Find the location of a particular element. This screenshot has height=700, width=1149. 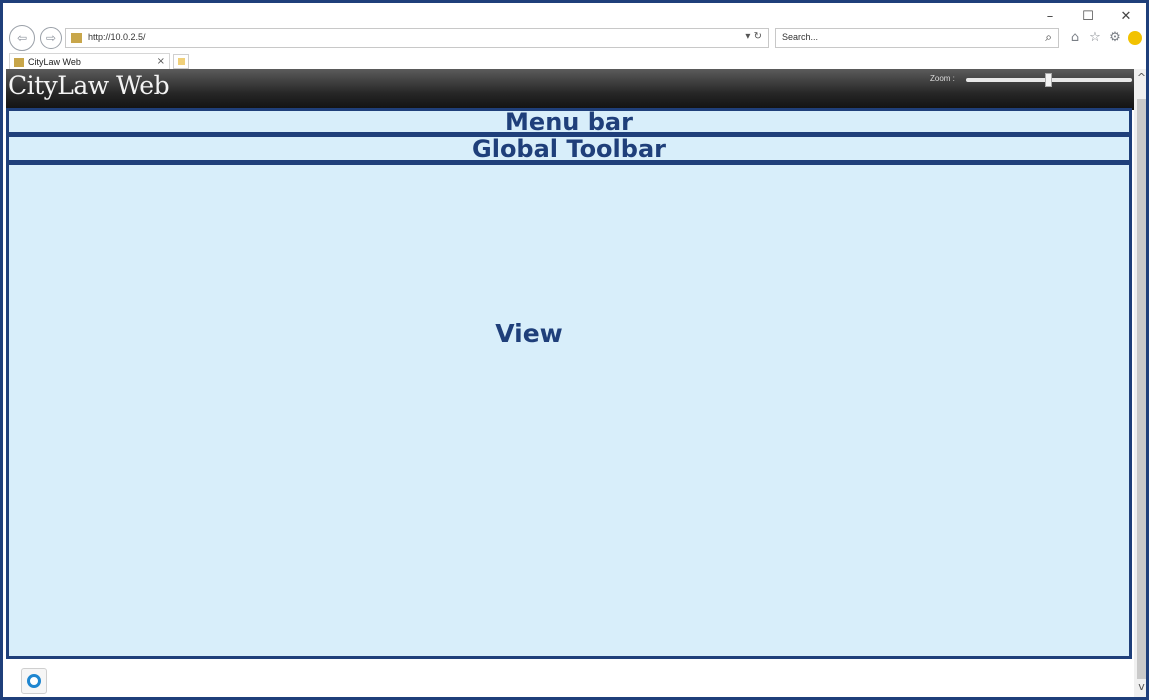

page-scrollbar: ^ v is located at coordinates (1140, 383).